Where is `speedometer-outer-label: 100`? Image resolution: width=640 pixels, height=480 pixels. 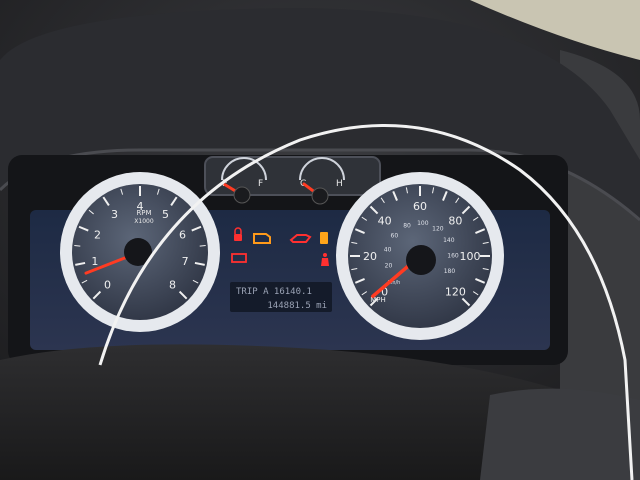 speedometer-outer-label: 100 is located at coordinates (470, 256).